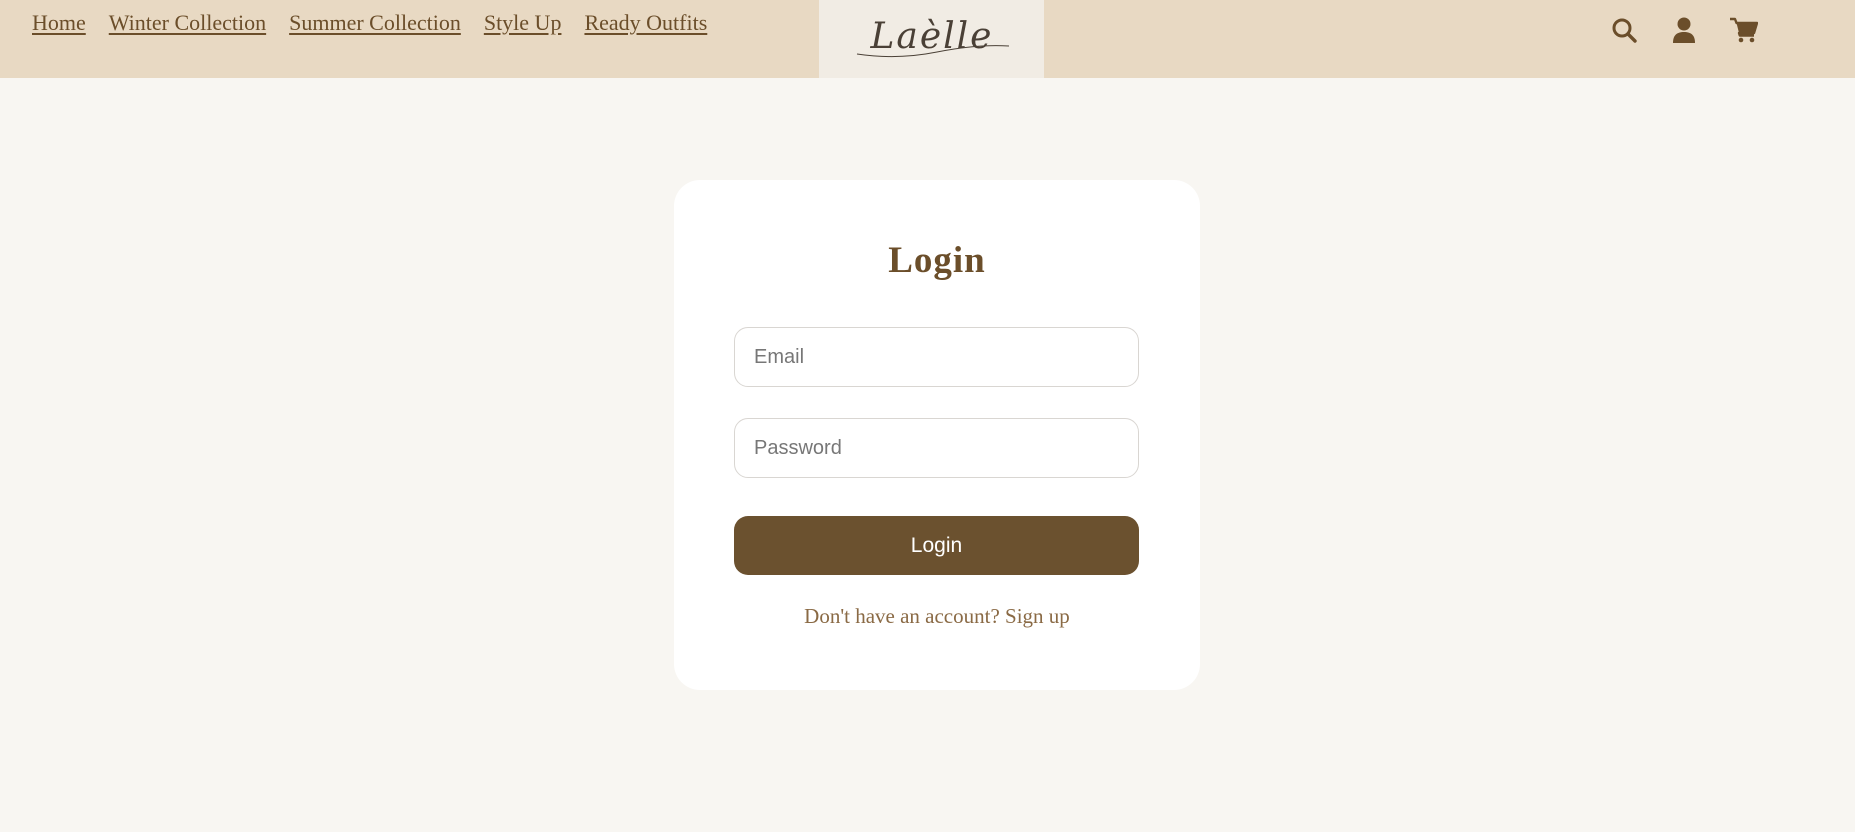 The image size is (1855, 832). I want to click on user-icon, so click(1684, 30).